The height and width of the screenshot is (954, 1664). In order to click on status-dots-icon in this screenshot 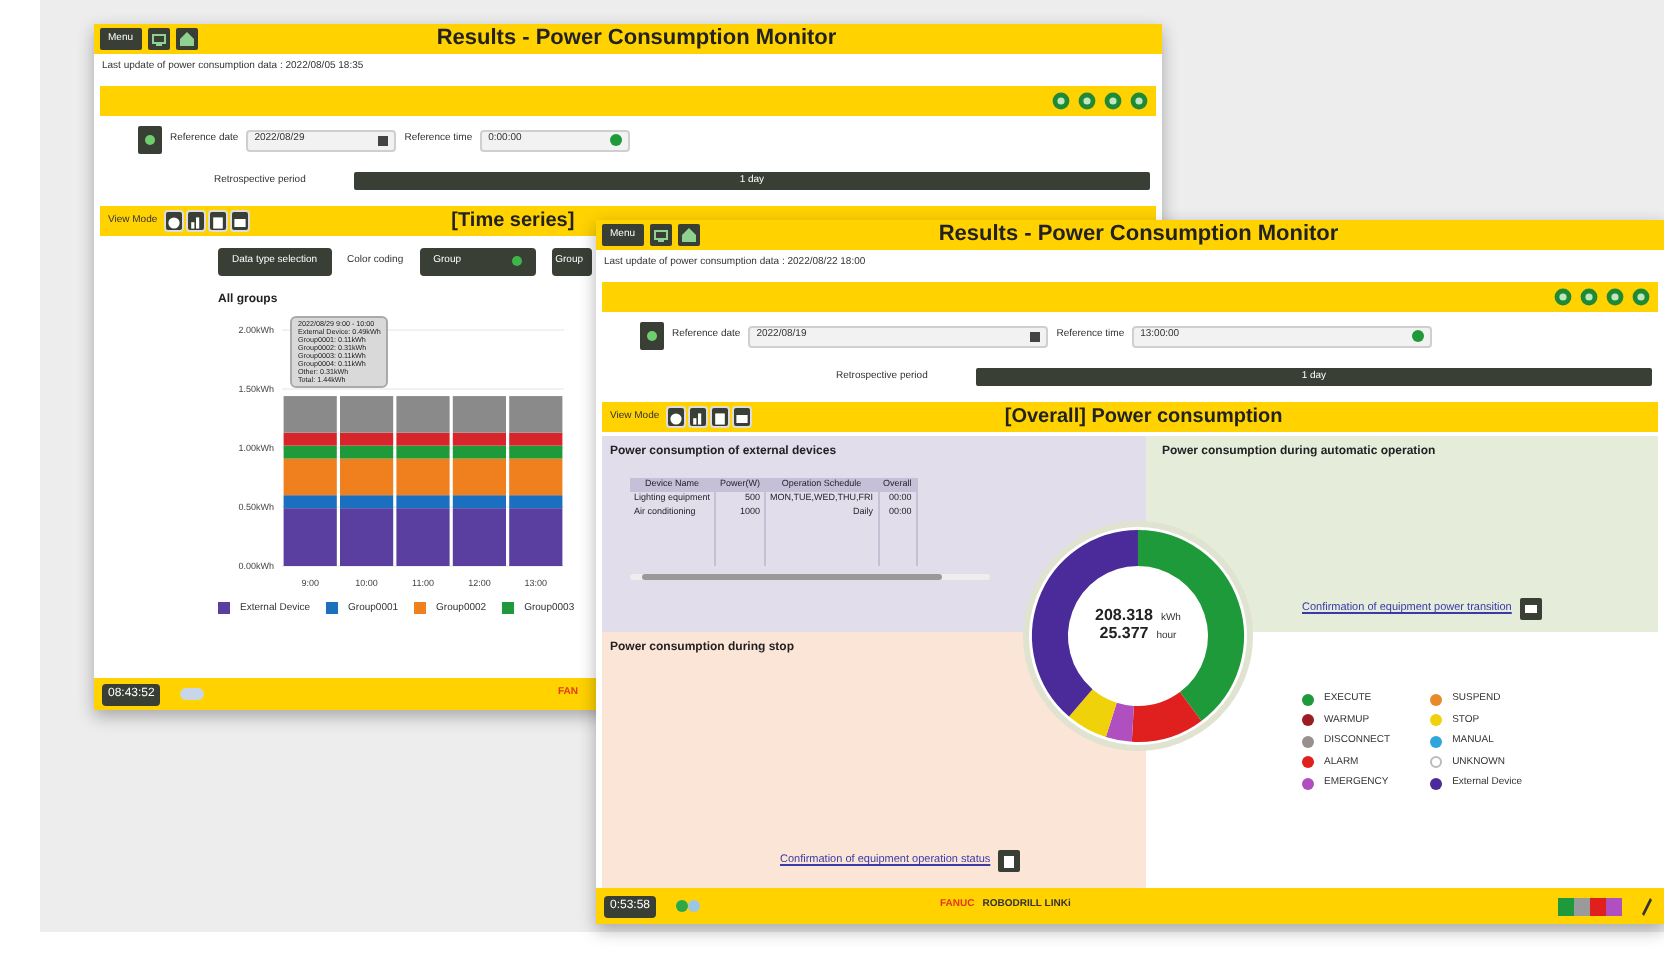, I will do `click(688, 906)`.